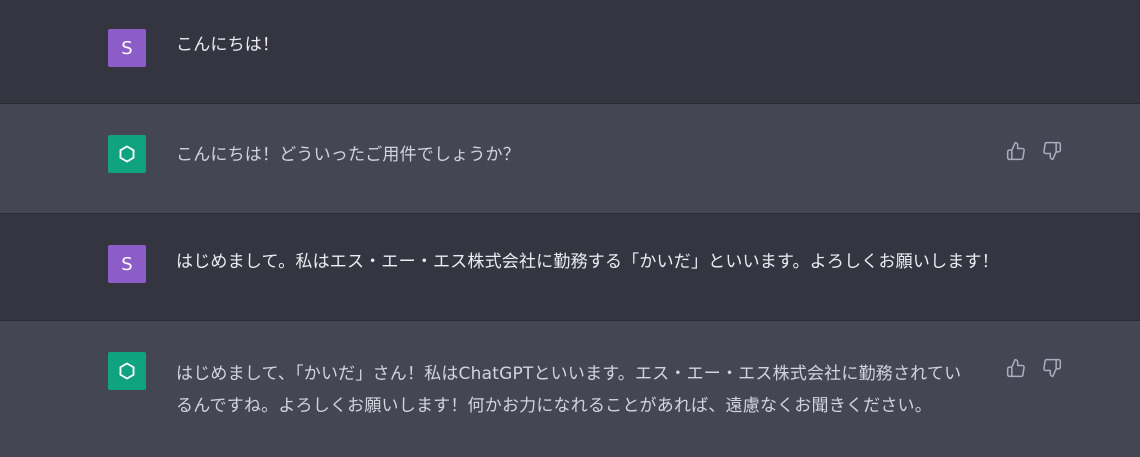 This screenshot has width=1140, height=457. Describe the element at coordinates (348, 155) in the screenshot. I see `message-text: こんにちは！どういったご用件でしょうか？` at that location.